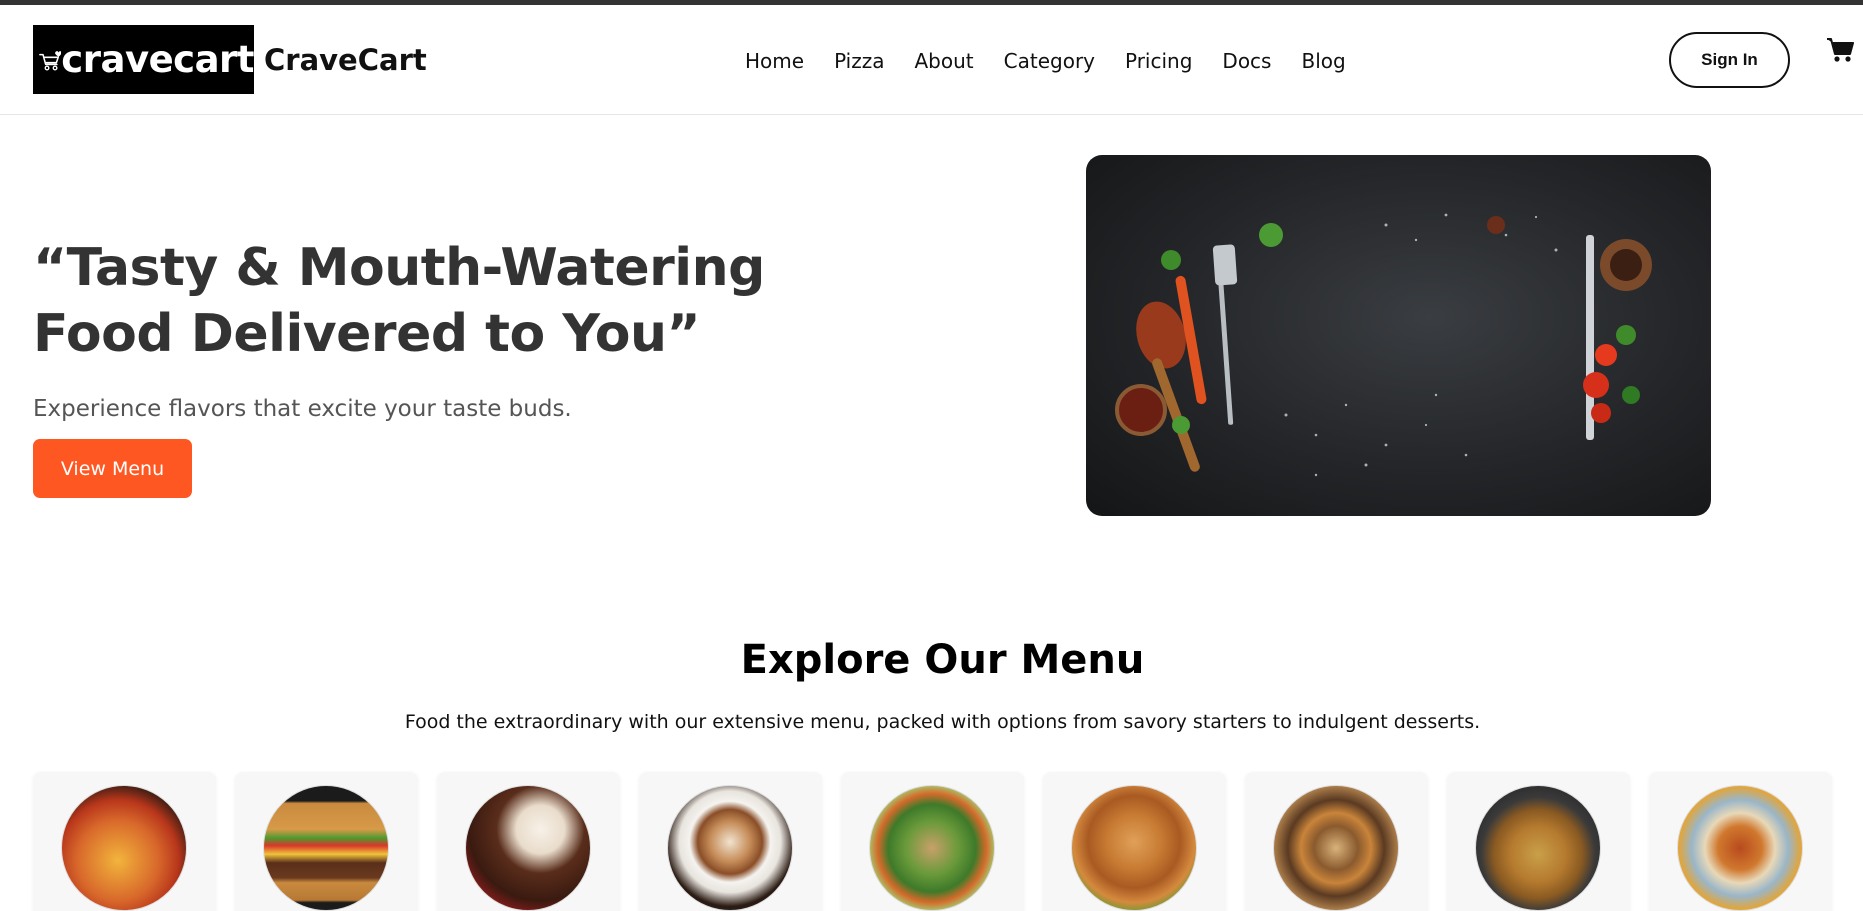  I want to click on pizza-image, so click(124, 848).